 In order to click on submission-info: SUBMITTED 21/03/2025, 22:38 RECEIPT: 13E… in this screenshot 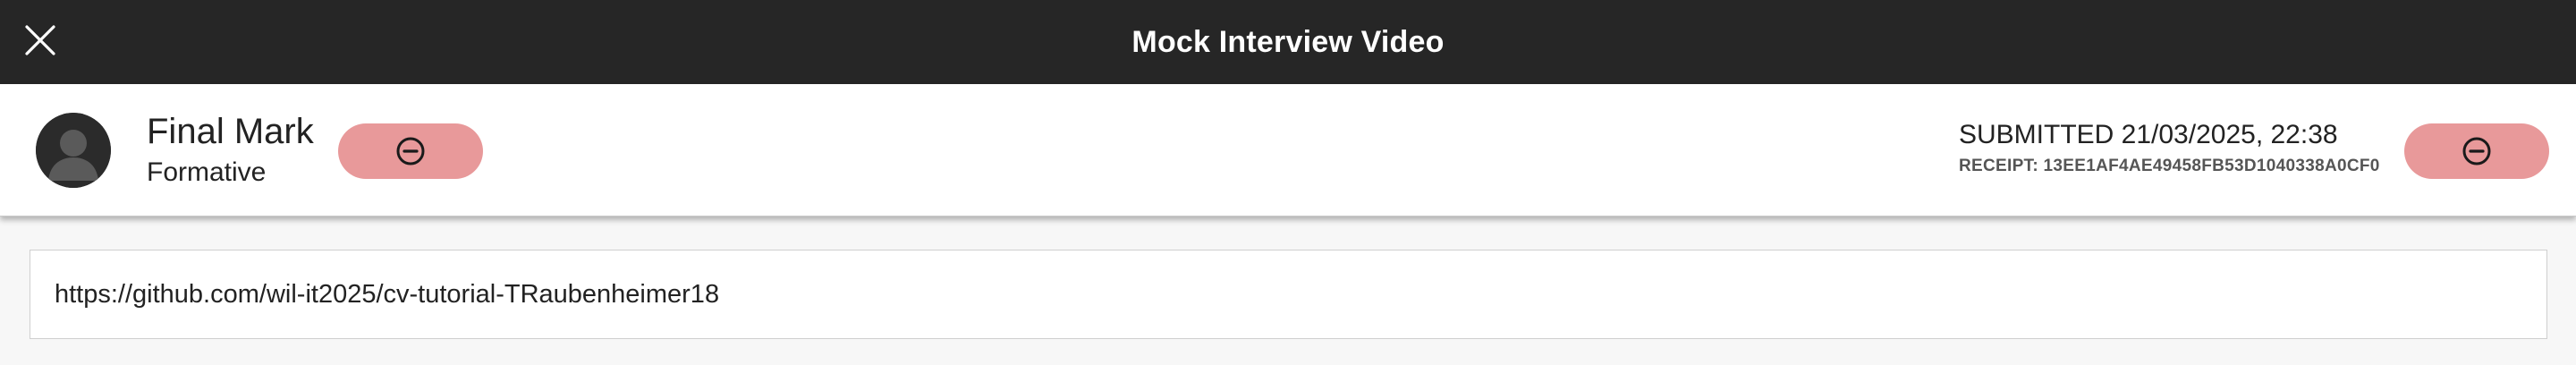, I will do `click(2169, 148)`.